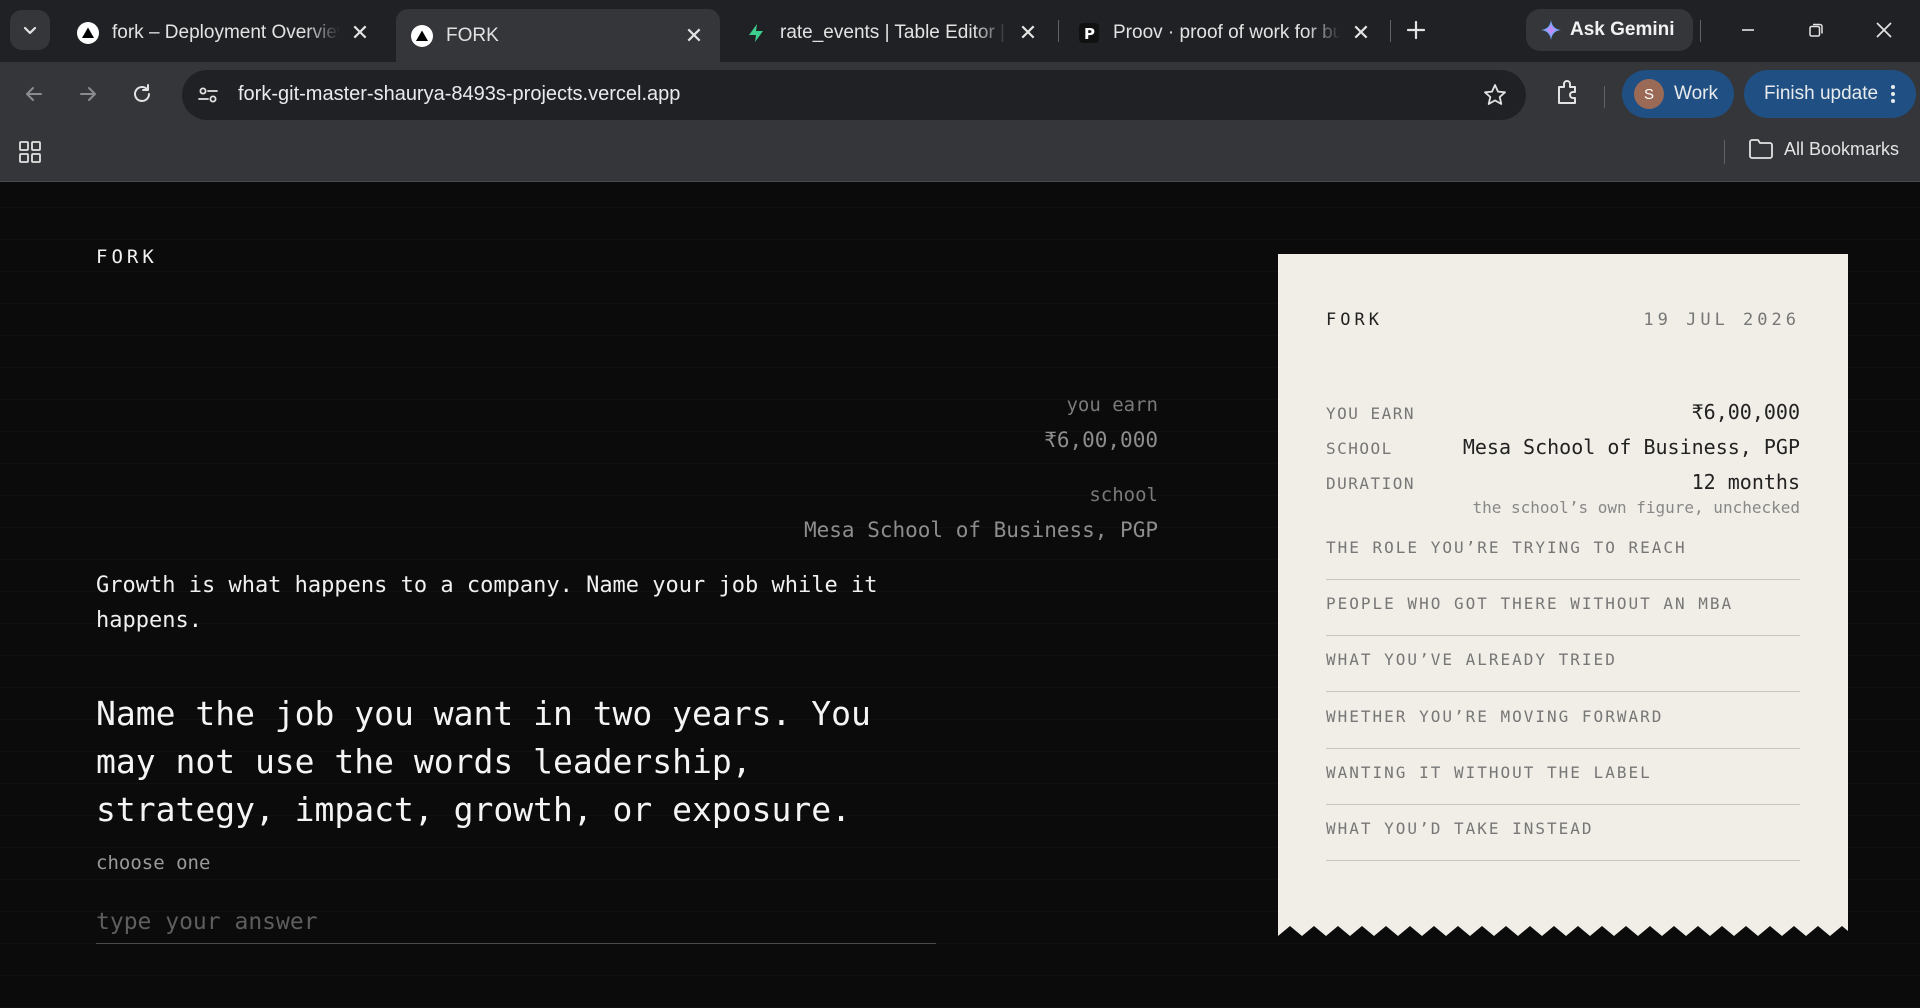 The image size is (1920, 1008). What do you see at coordinates (1622, 29) in the screenshot?
I see `ask-gemini-label: Ask Gemini` at bounding box center [1622, 29].